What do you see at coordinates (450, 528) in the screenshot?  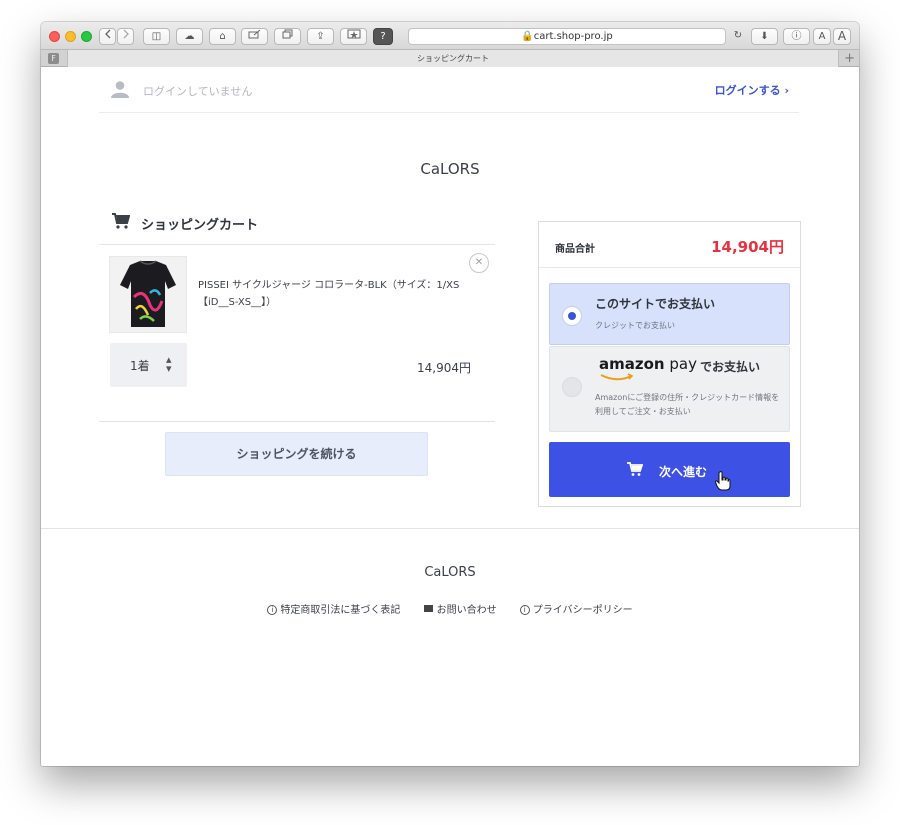 I see `footer-divider` at bounding box center [450, 528].